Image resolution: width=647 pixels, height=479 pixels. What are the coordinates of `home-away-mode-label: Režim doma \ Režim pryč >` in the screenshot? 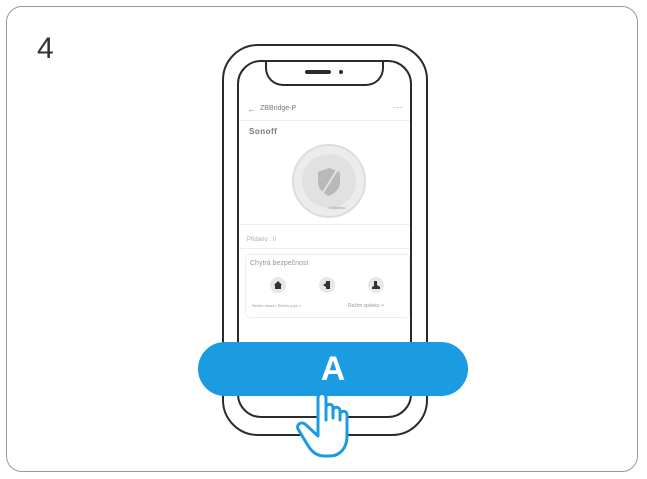 It's located at (276, 305).